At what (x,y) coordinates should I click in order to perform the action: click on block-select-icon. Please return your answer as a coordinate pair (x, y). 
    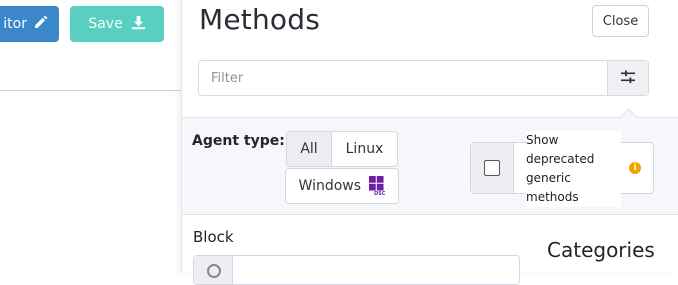
    Looking at the image, I should click on (213, 270).